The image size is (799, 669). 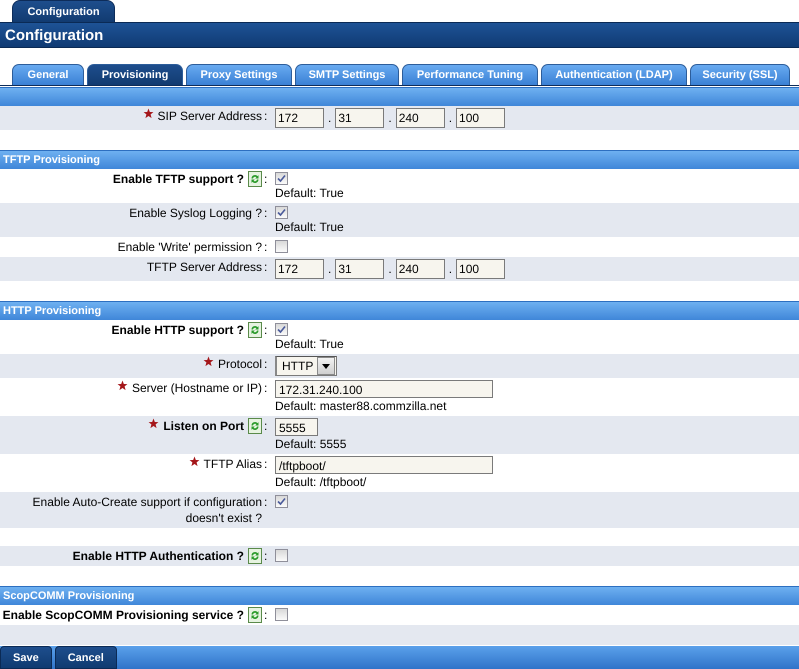 What do you see at coordinates (306, 366) in the screenshot?
I see `protocol-dropdown: HTTP` at bounding box center [306, 366].